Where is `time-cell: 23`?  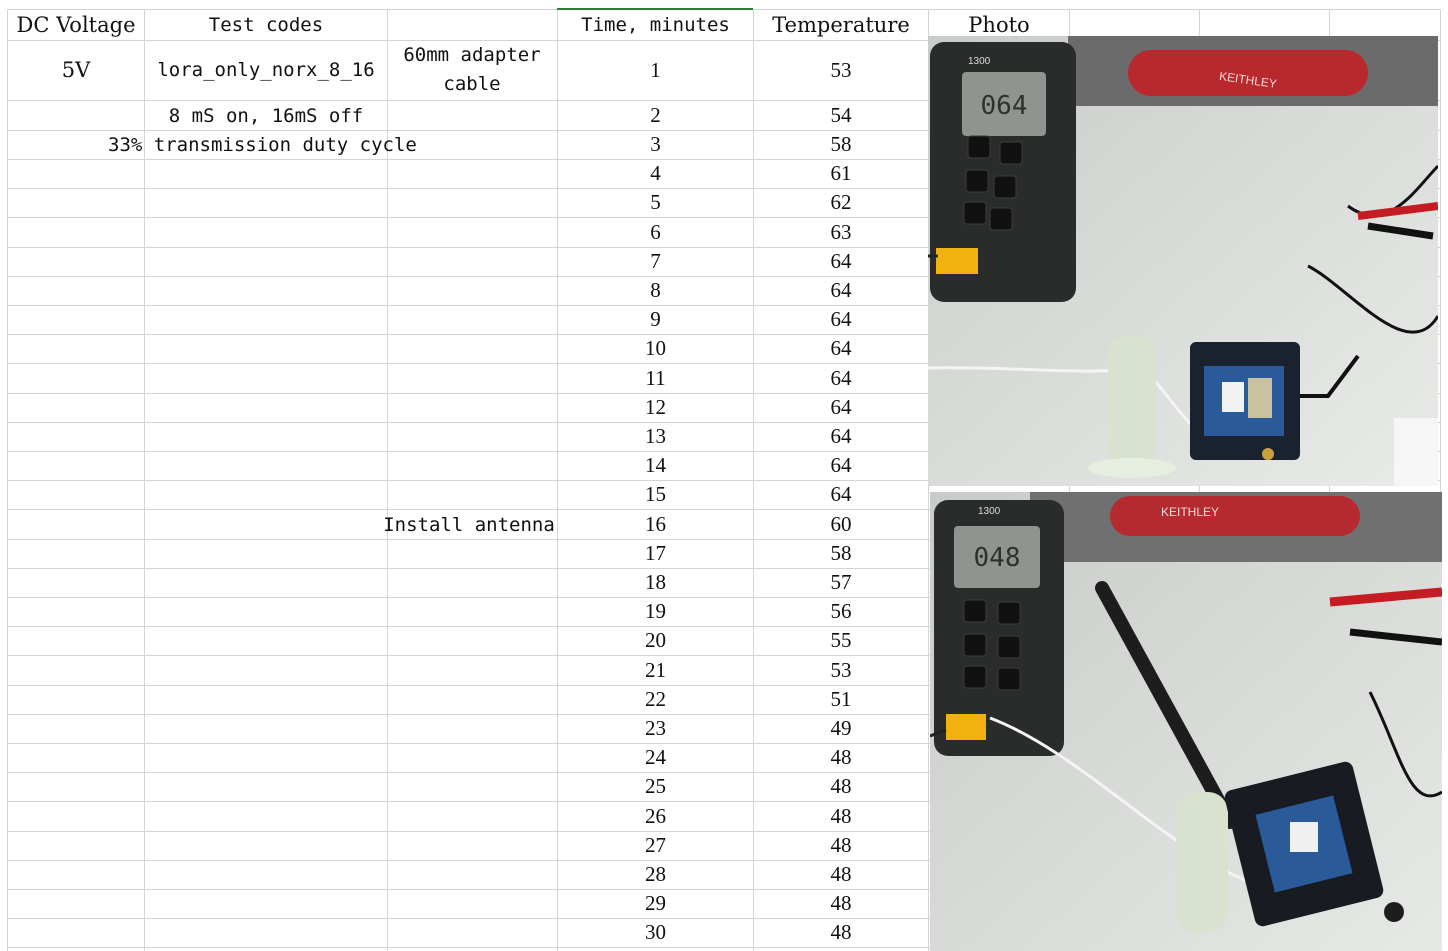
time-cell: 23 is located at coordinates (655, 728).